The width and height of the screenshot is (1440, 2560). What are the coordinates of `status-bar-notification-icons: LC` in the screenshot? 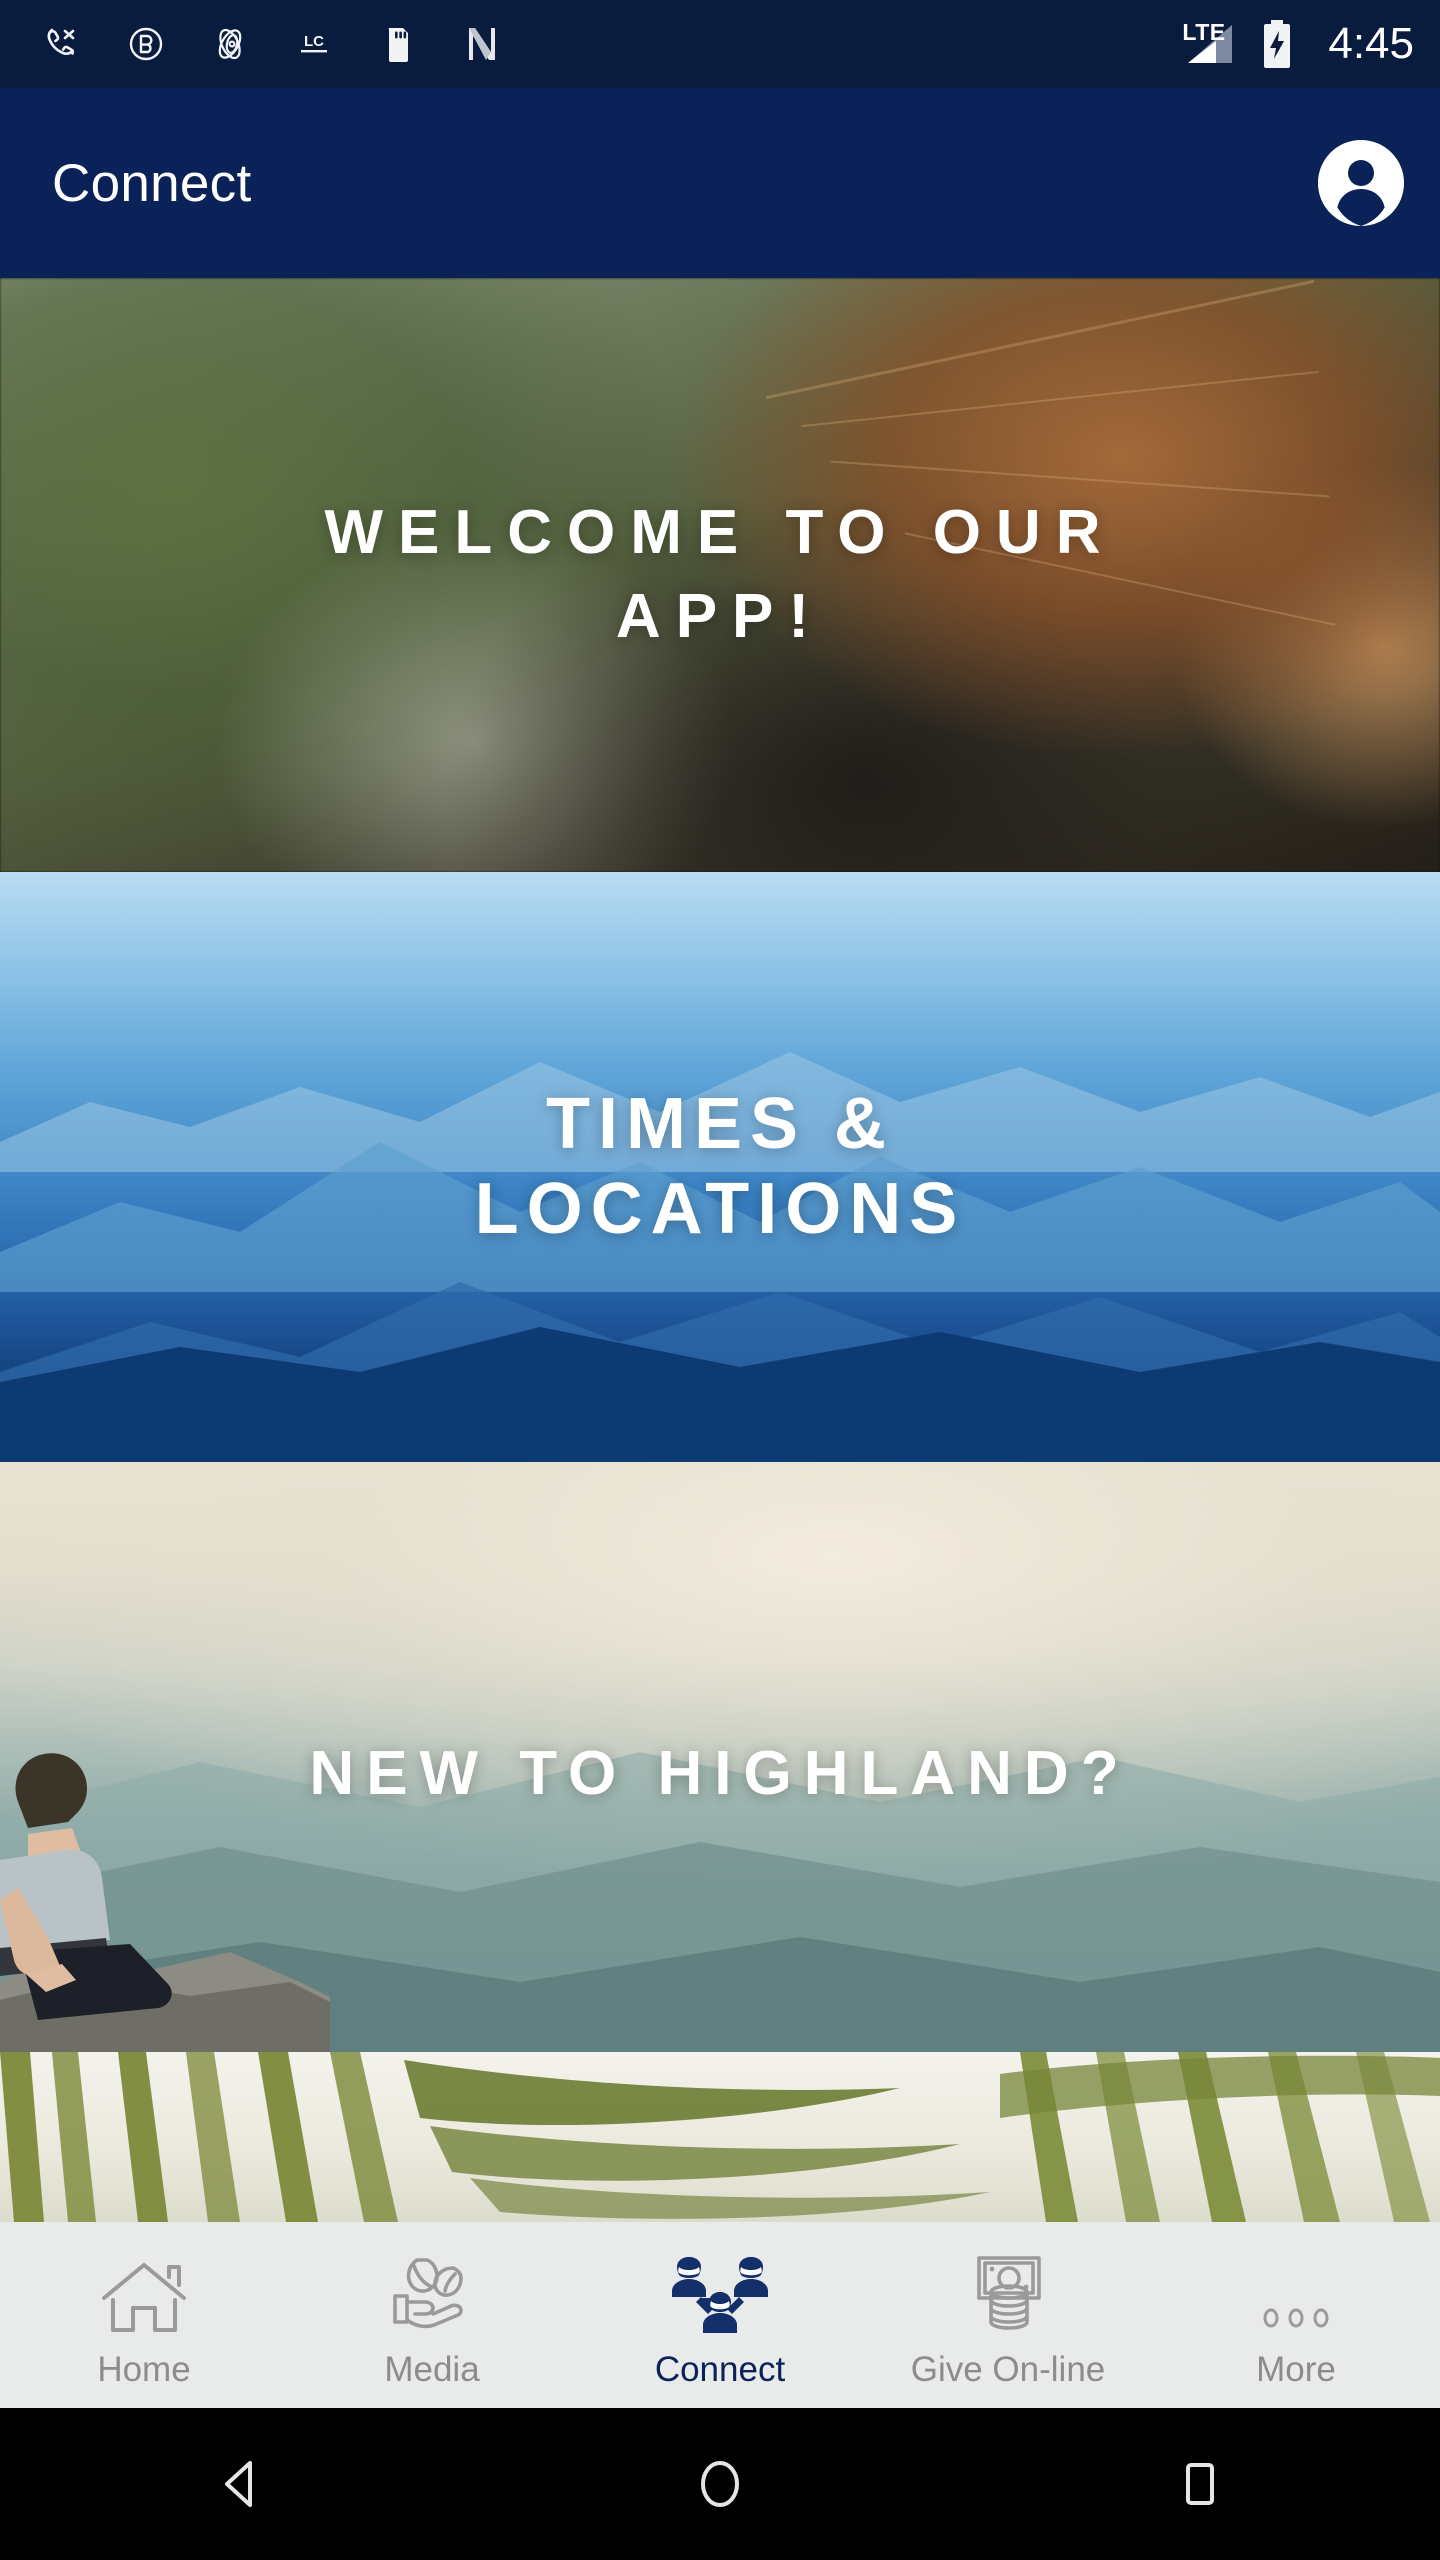 It's located at (611, 44).